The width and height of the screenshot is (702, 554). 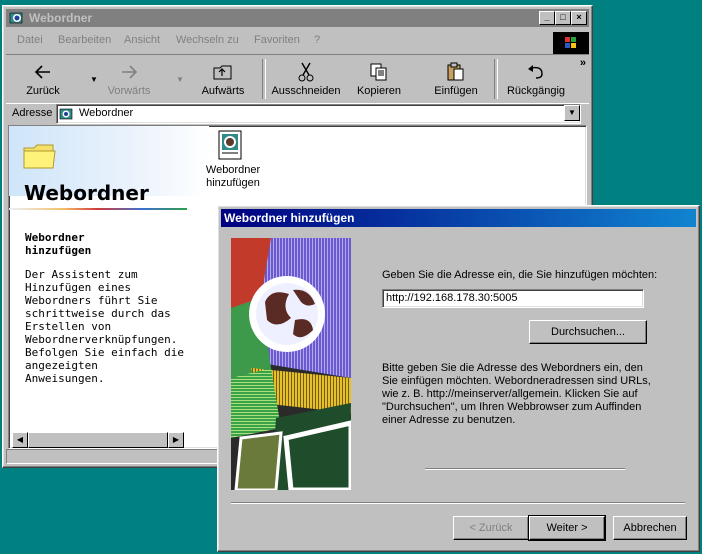 What do you see at coordinates (129, 91) in the screenshot?
I see `forward-label: Vorwärts` at bounding box center [129, 91].